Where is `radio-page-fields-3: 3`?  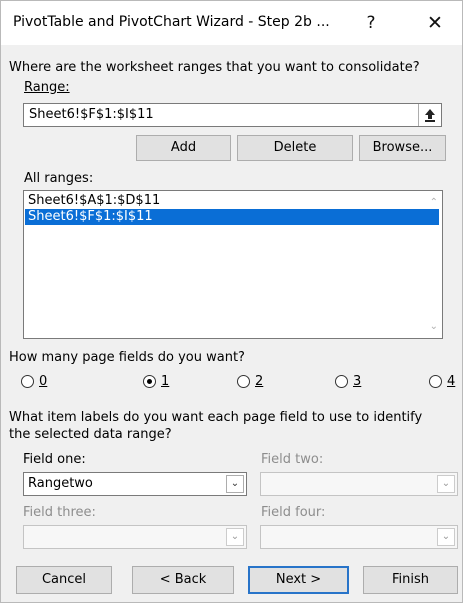 radio-page-fields-3: 3 is located at coordinates (348, 381).